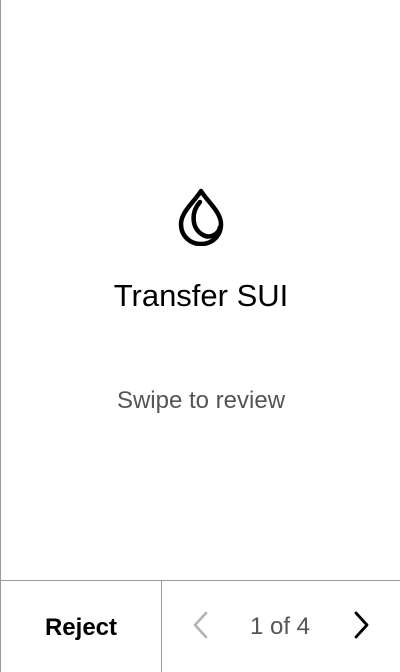 The height and width of the screenshot is (672, 400). I want to click on page-separator: of, so click(279, 626).